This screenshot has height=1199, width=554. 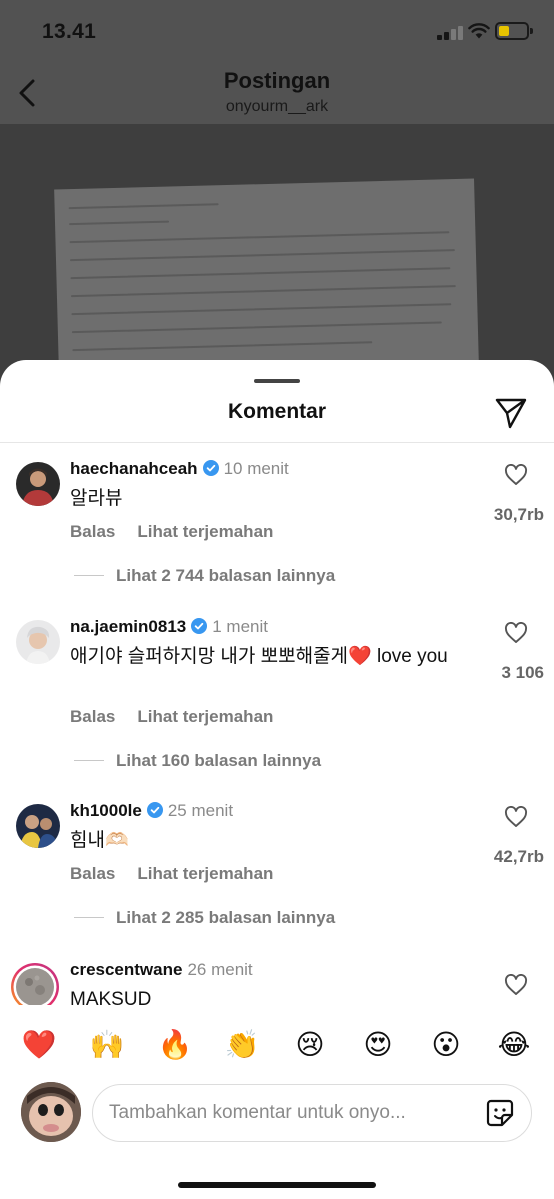 What do you see at coordinates (277, 1185) in the screenshot?
I see `home-indicator` at bounding box center [277, 1185].